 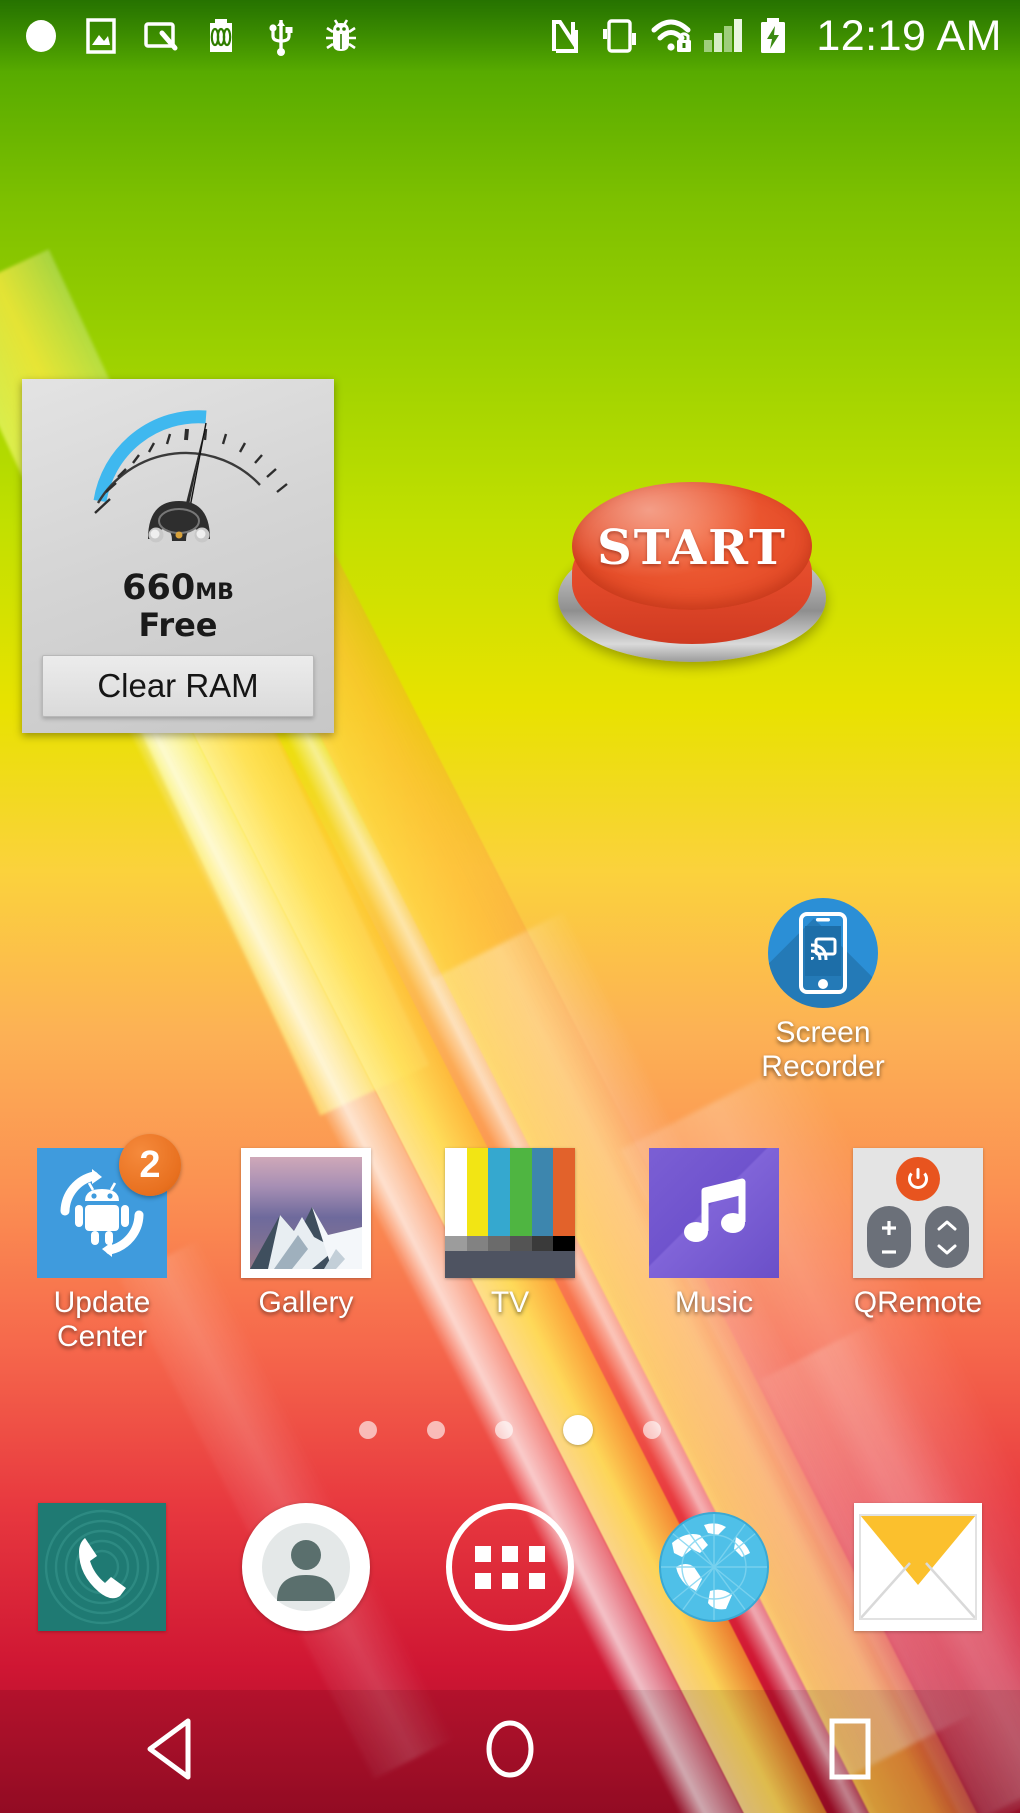 I want to click on tv-bottom-block, so click(x=510, y=1264).